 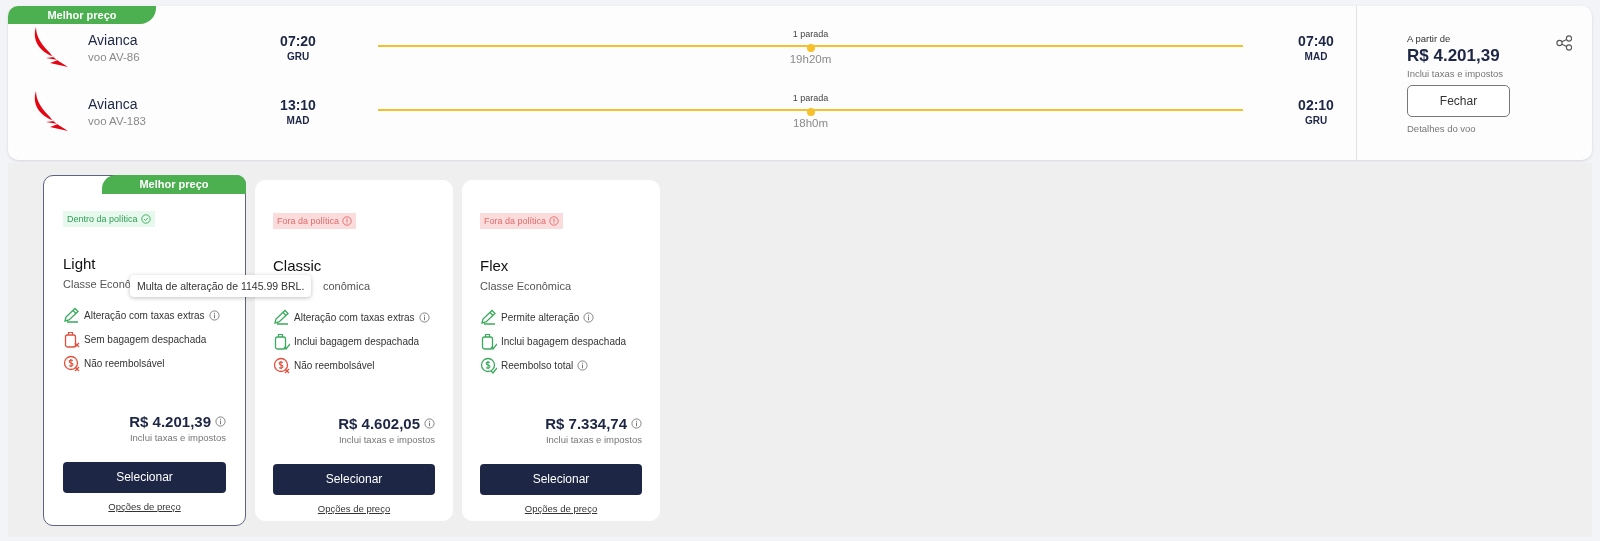 I want to click on duration: 18h0m, so click(x=810, y=123).